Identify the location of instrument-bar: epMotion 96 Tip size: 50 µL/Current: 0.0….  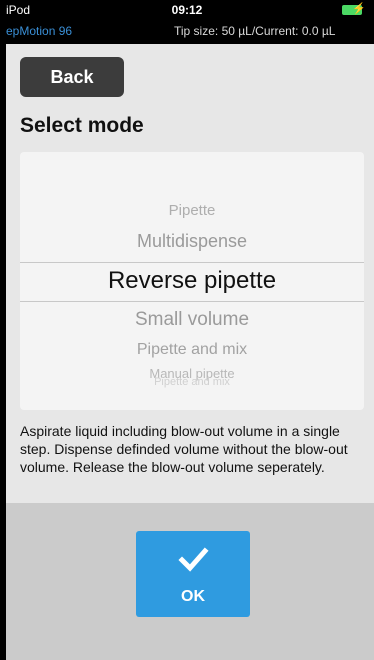
(187, 32).